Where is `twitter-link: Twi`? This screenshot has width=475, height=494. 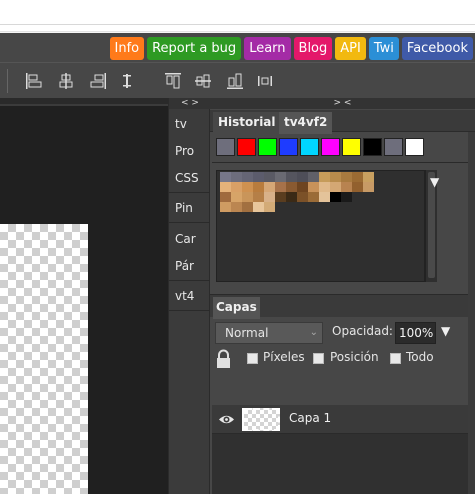
twitter-link: Twi is located at coordinates (383, 48).